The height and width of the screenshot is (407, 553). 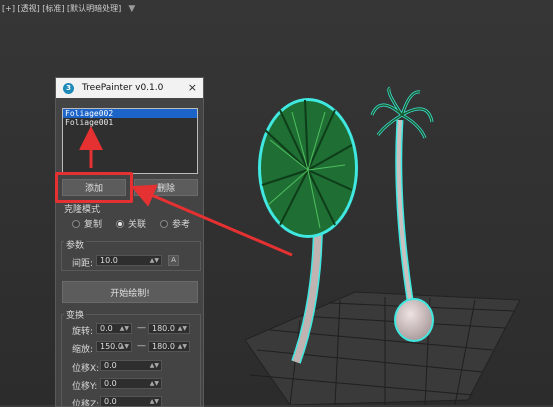 I want to click on annotation-arrows, so click(x=186, y=191).